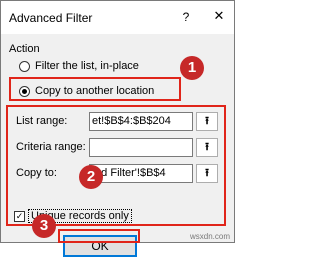  I want to click on title-bar: Advanced Filter ? ✕, so click(117, 17).